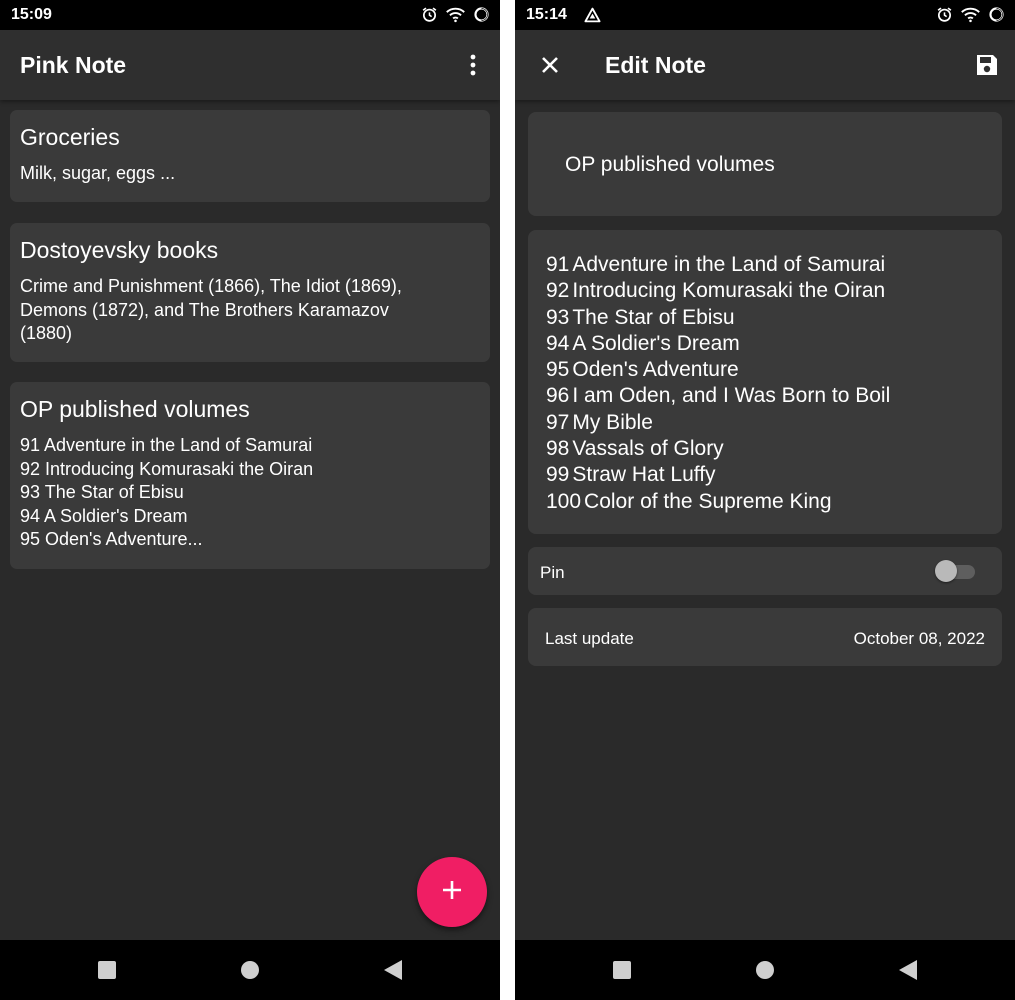 The image size is (1015, 1000). I want to click on volume-title: Adventure in the Land of Samurai, so click(729, 264).